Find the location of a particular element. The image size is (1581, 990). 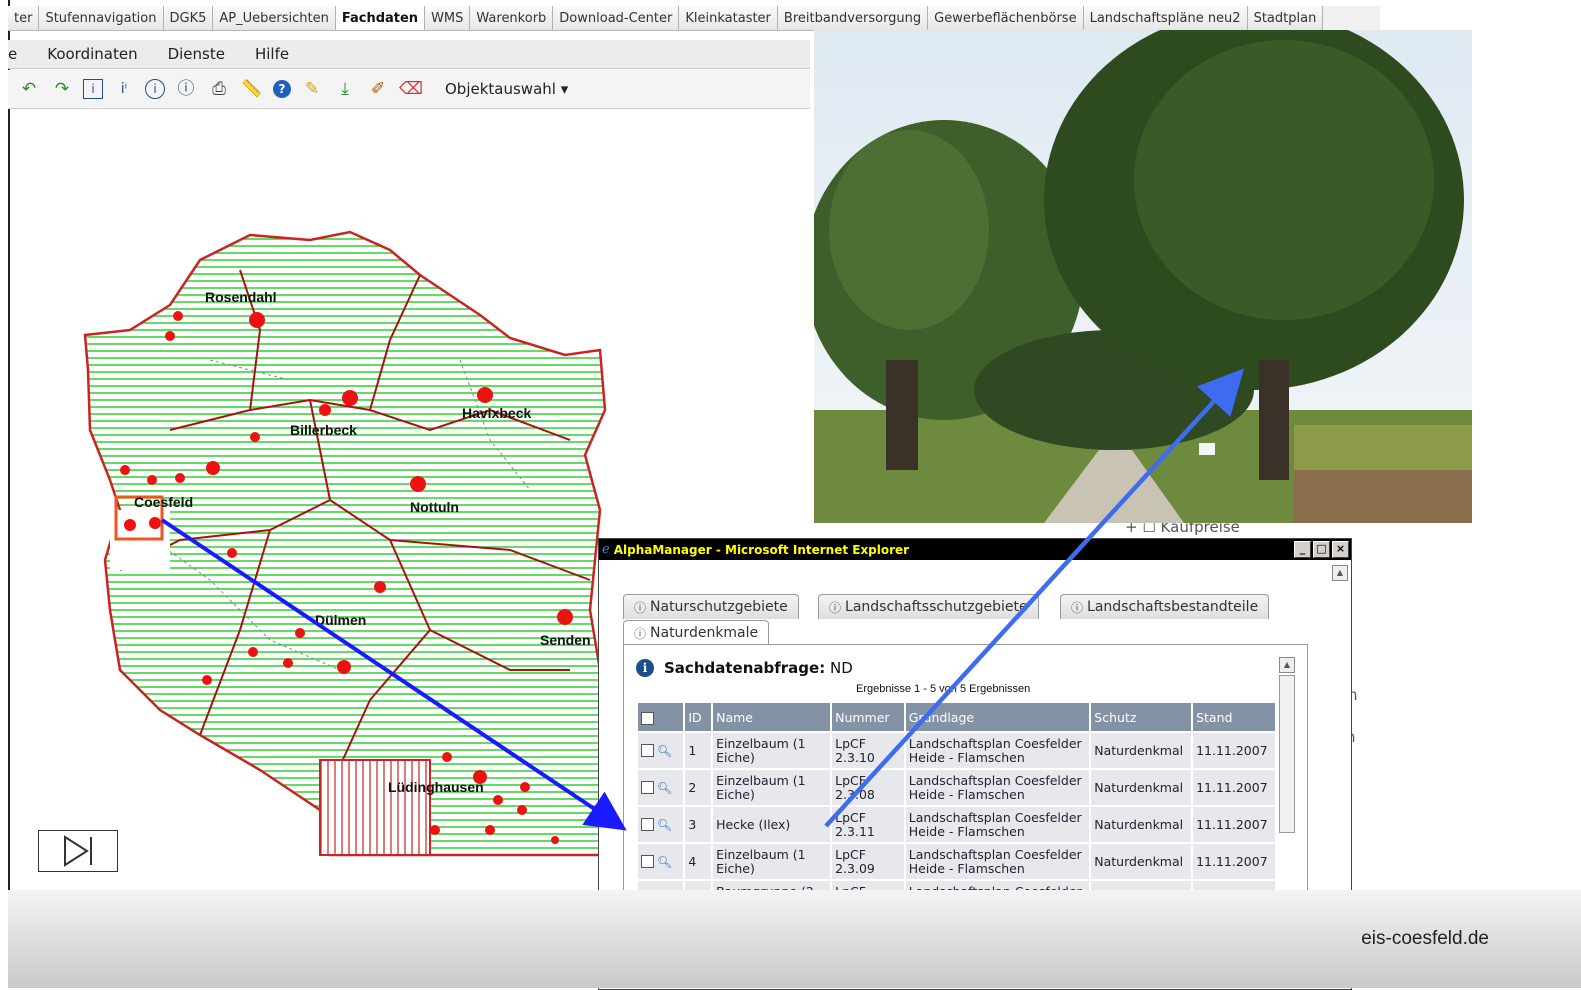

map-label-havixbeck: Havixbeck is located at coordinates (496, 413).